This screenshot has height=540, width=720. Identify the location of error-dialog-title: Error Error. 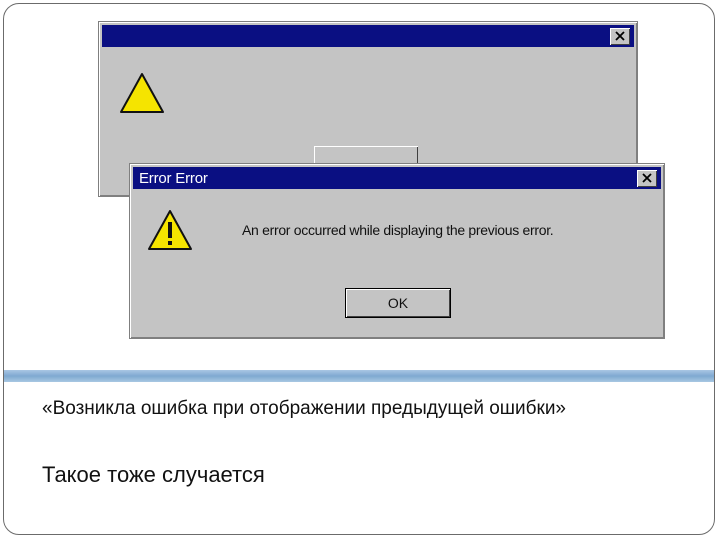
(173, 178).